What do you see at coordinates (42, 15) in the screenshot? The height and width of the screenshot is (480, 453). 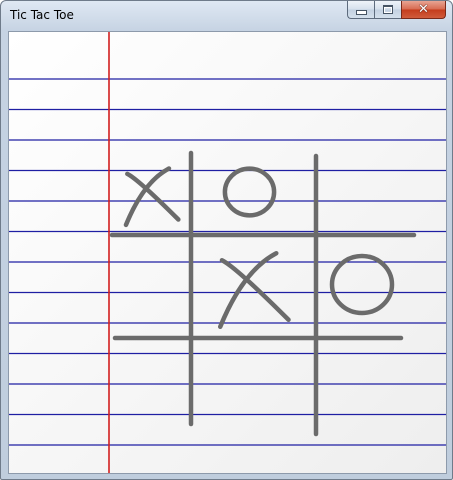 I see `window-title: Tic Tac Toe` at bounding box center [42, 15].